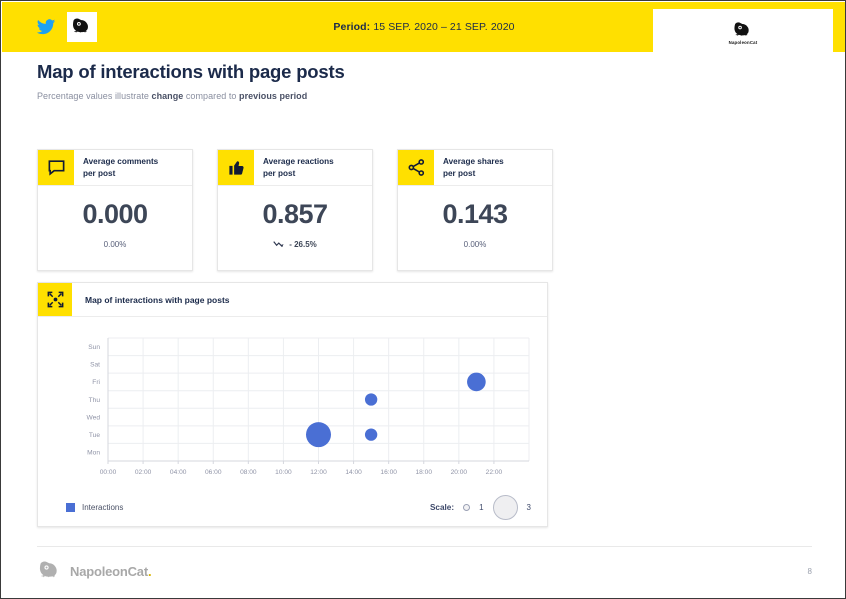 The height and width of the screenshot is (599, 846). Describe the element at coordinates (48, 569) in the screenshot. I see `napoleoncat-footer-icon` at that location.